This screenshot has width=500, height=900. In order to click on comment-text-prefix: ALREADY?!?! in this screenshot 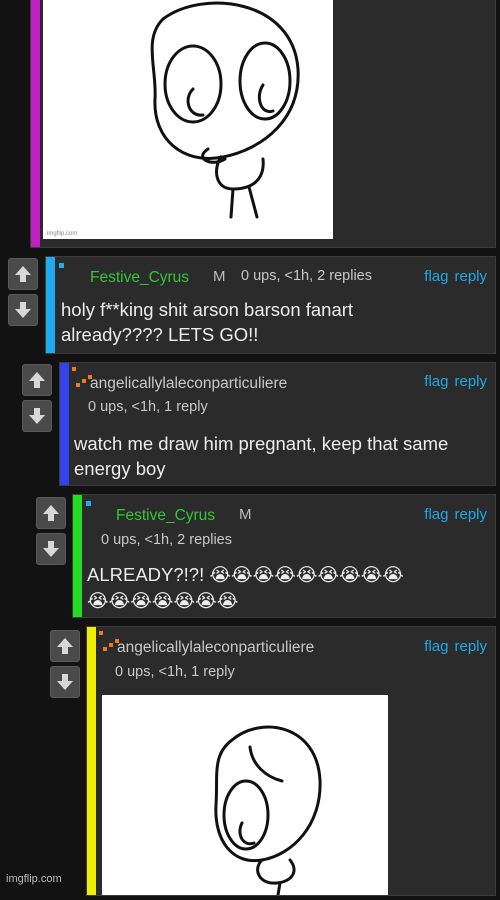, I will do `click(146, 574)`.